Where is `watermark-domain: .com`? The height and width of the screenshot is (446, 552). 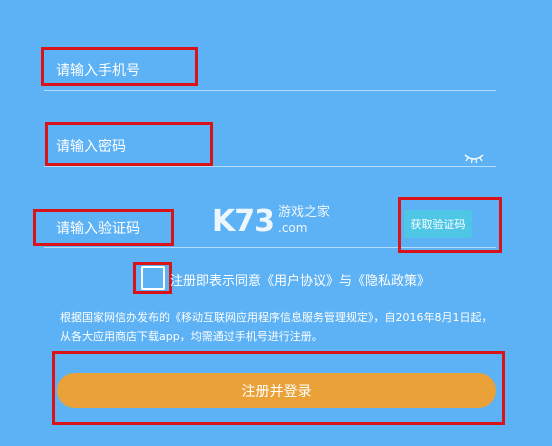 watermark-domain: .com is located at coordinates (293, 228).